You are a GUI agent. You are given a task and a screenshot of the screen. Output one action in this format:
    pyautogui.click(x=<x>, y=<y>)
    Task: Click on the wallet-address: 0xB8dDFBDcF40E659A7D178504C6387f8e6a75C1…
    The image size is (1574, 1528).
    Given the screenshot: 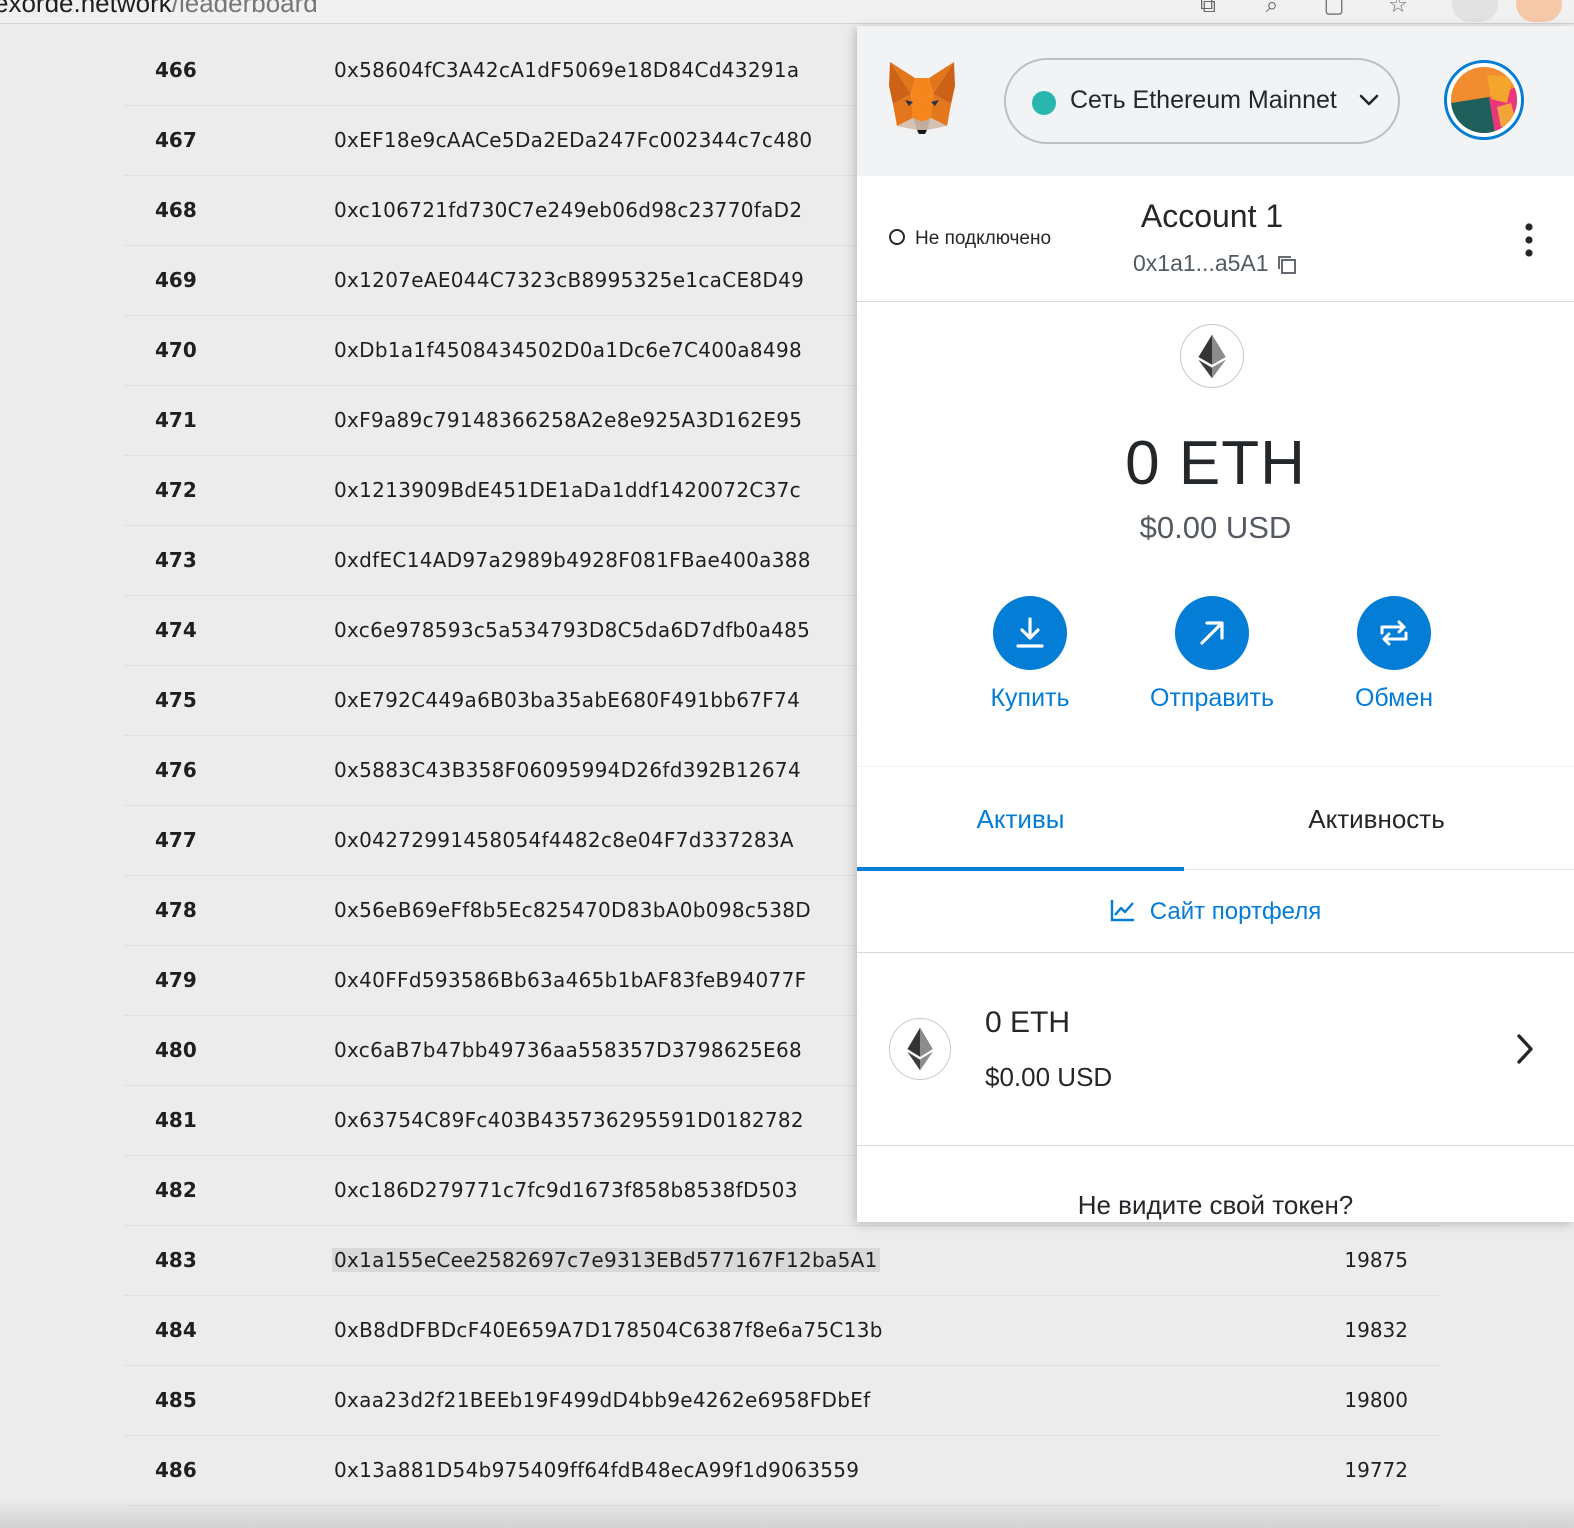 What is the action you would take?
    pyautogui.click(x=608, y=1330)
    